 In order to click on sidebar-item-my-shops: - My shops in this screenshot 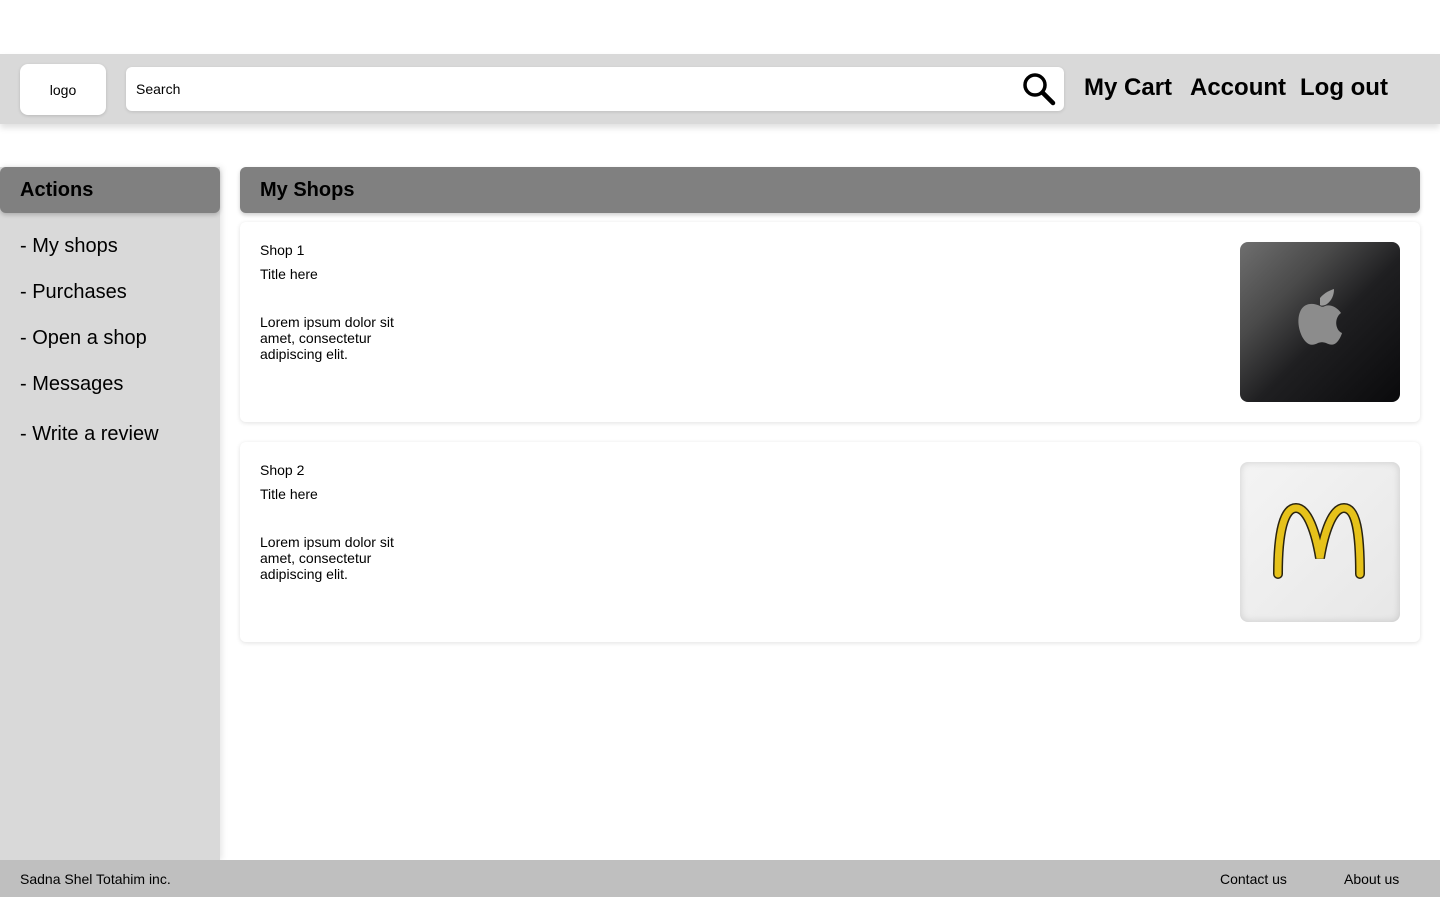, I will do `click(69, 246)`.